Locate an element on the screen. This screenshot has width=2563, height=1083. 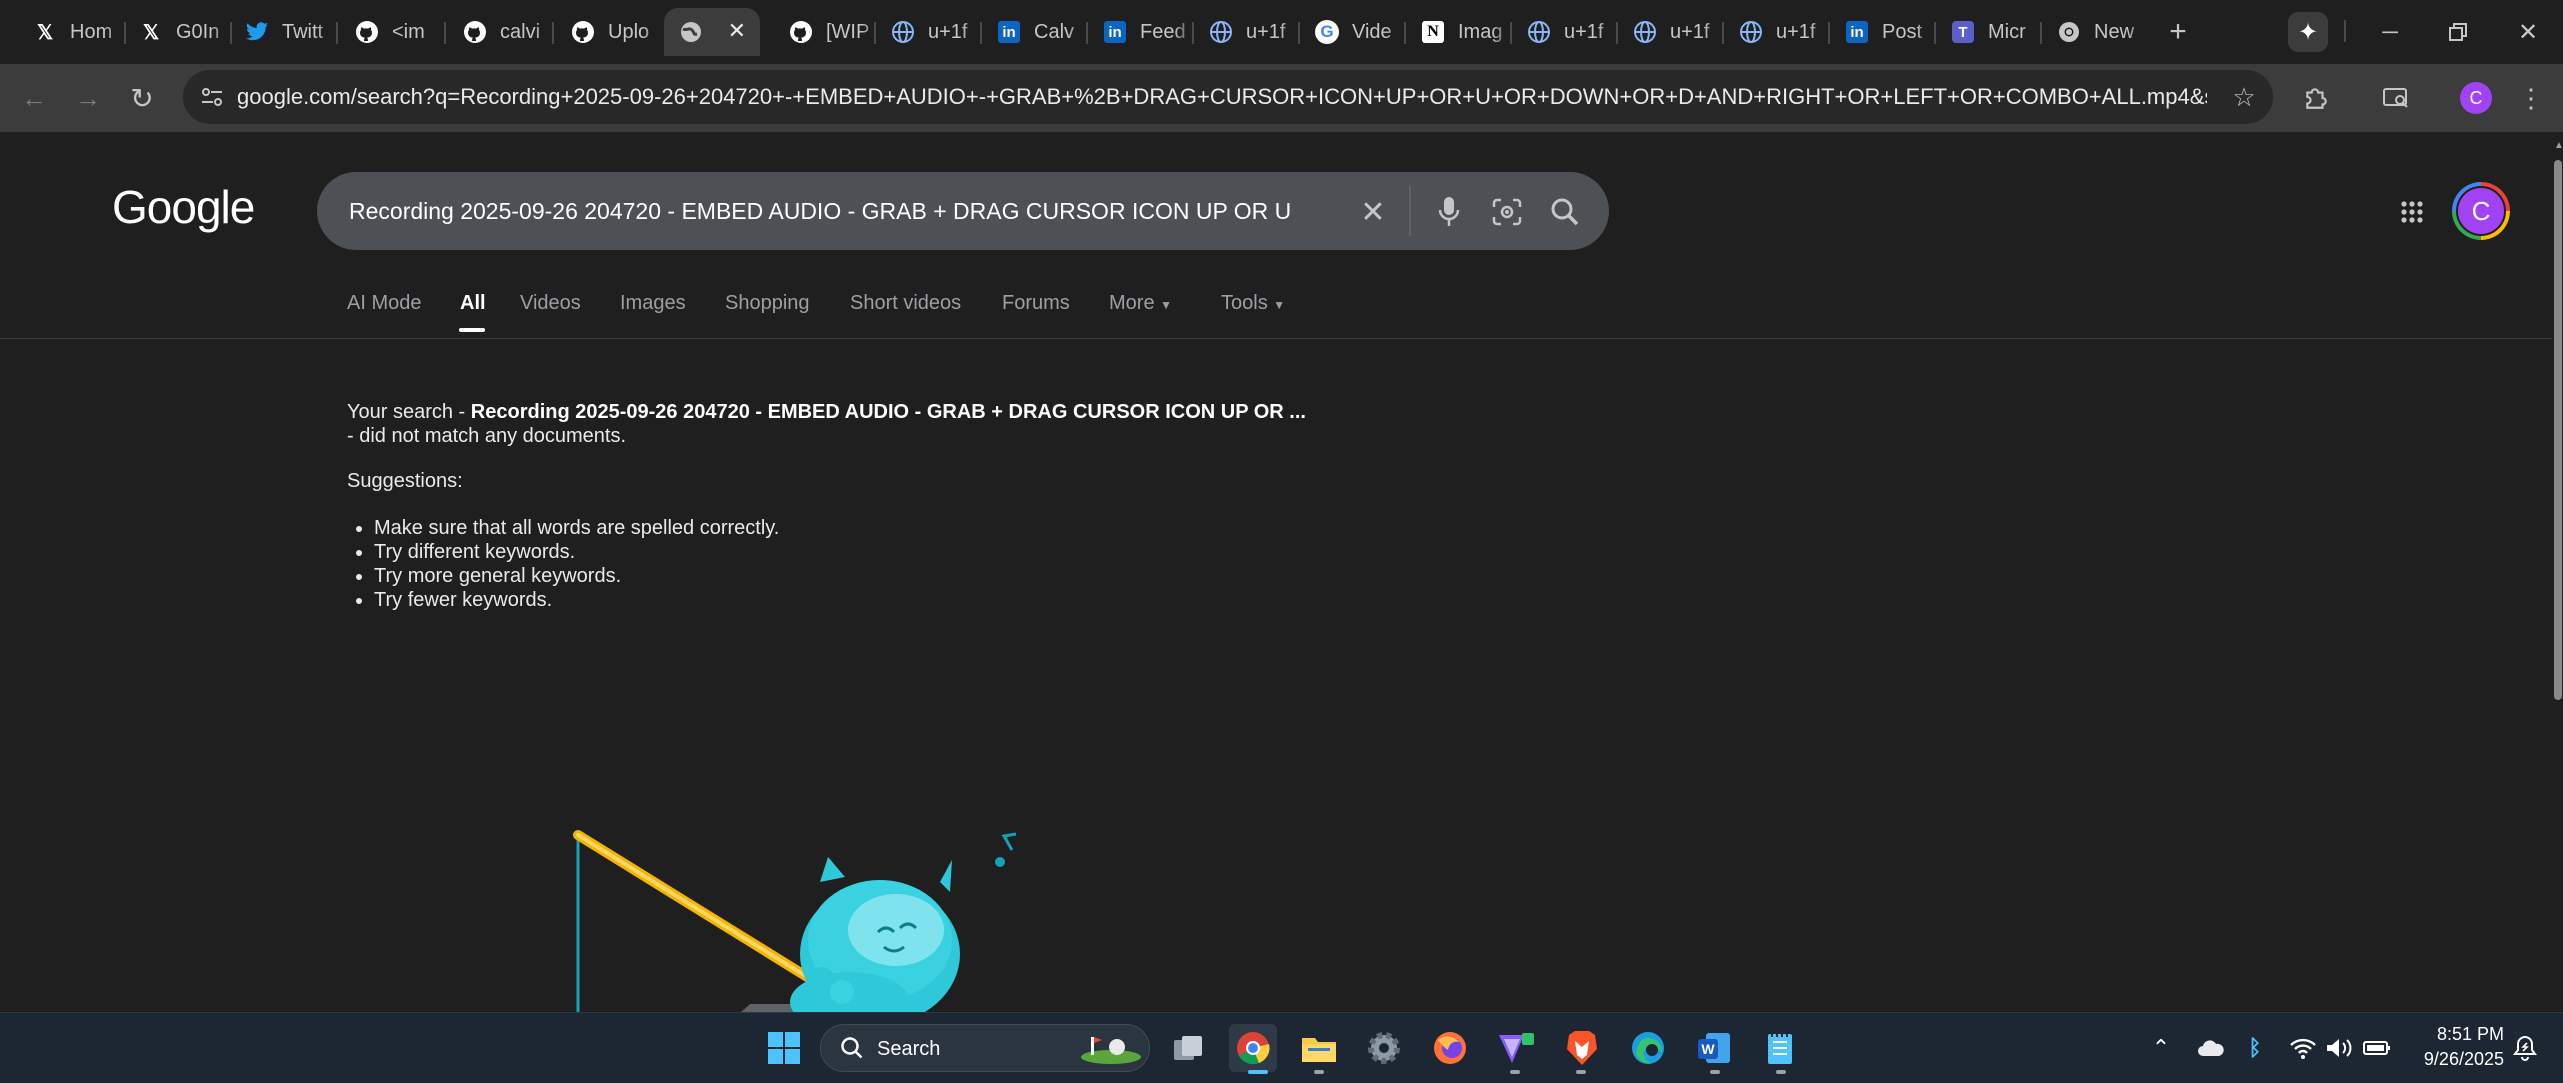
brave-icon is located at coordinates (1582, 1048).